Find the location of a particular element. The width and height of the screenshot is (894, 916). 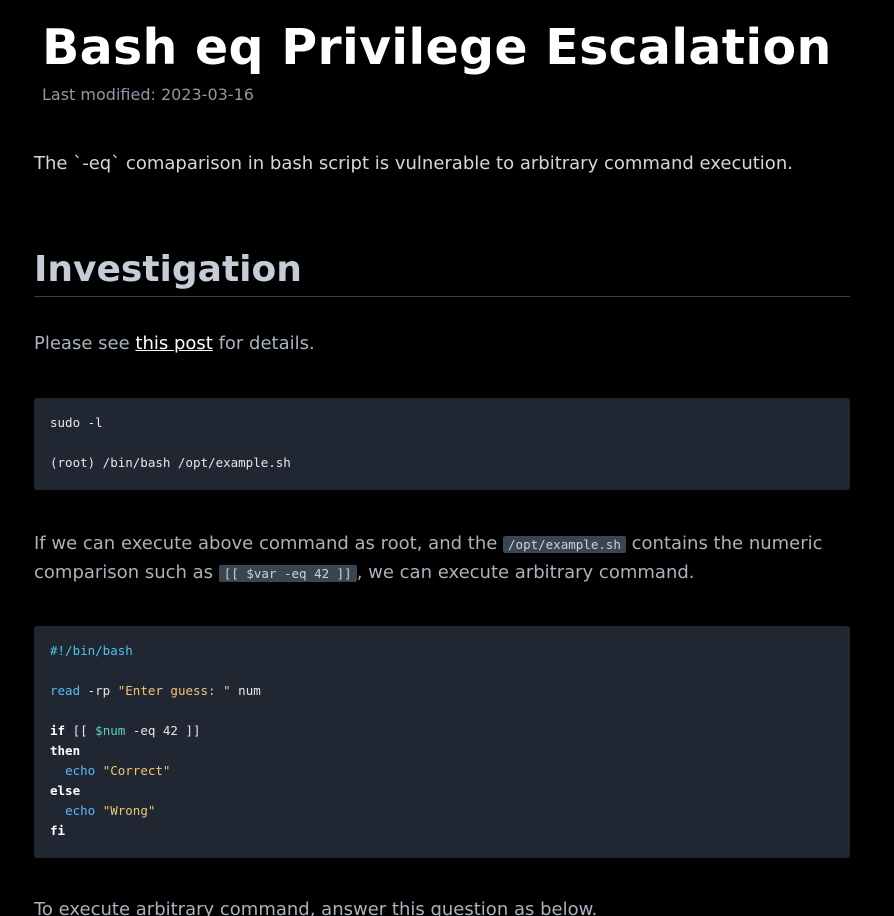

see-suffix: for details. is located at coordinates (263, 343).